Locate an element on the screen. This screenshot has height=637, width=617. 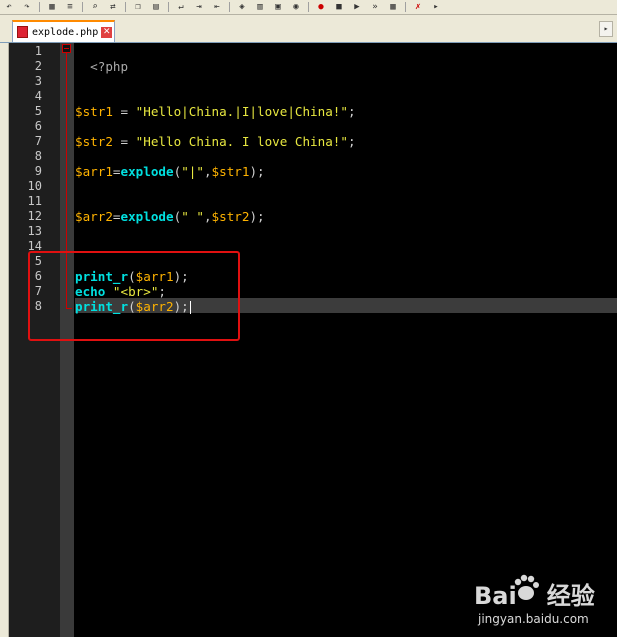
watermark-url: jingyan.baidu.com is located at coordinates (533, 619).